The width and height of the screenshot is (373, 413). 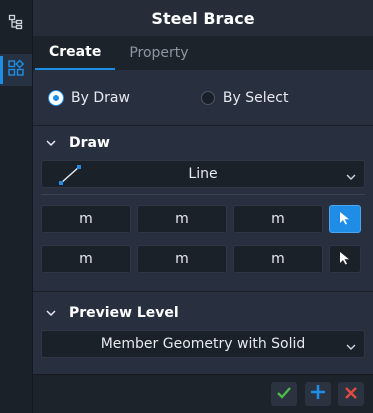 I want to click on tree-view-button, so click(x=16, y=24).